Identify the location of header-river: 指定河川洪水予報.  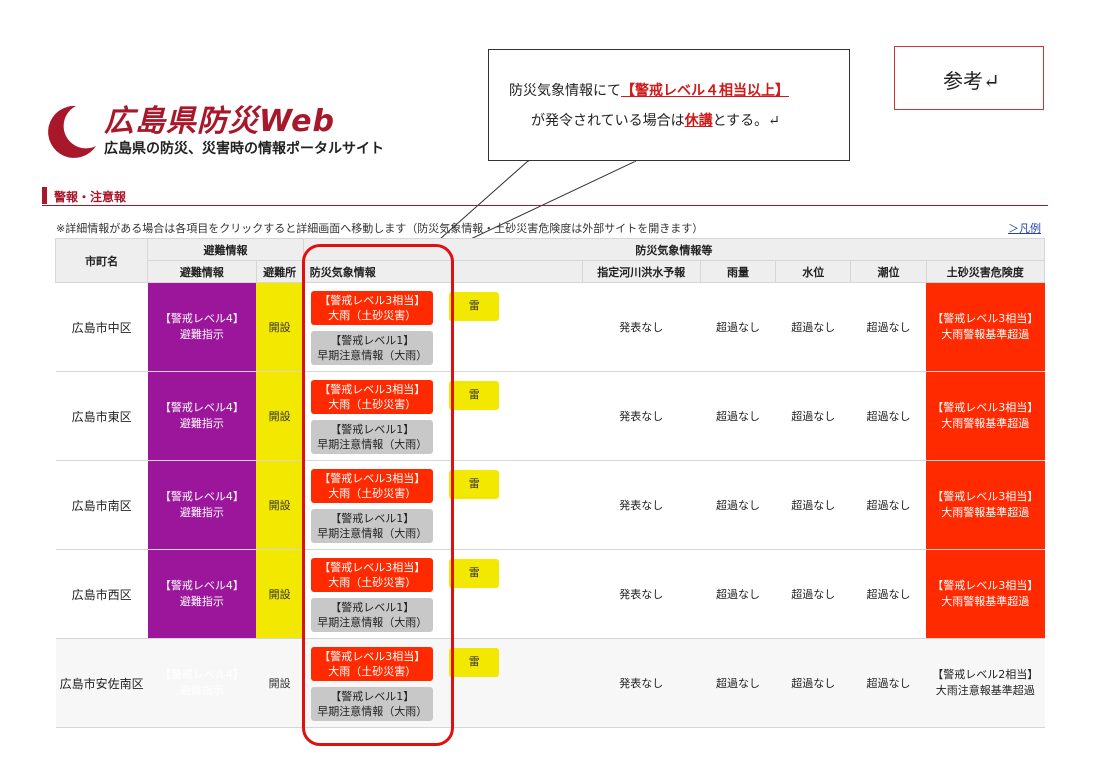
(641, 271).